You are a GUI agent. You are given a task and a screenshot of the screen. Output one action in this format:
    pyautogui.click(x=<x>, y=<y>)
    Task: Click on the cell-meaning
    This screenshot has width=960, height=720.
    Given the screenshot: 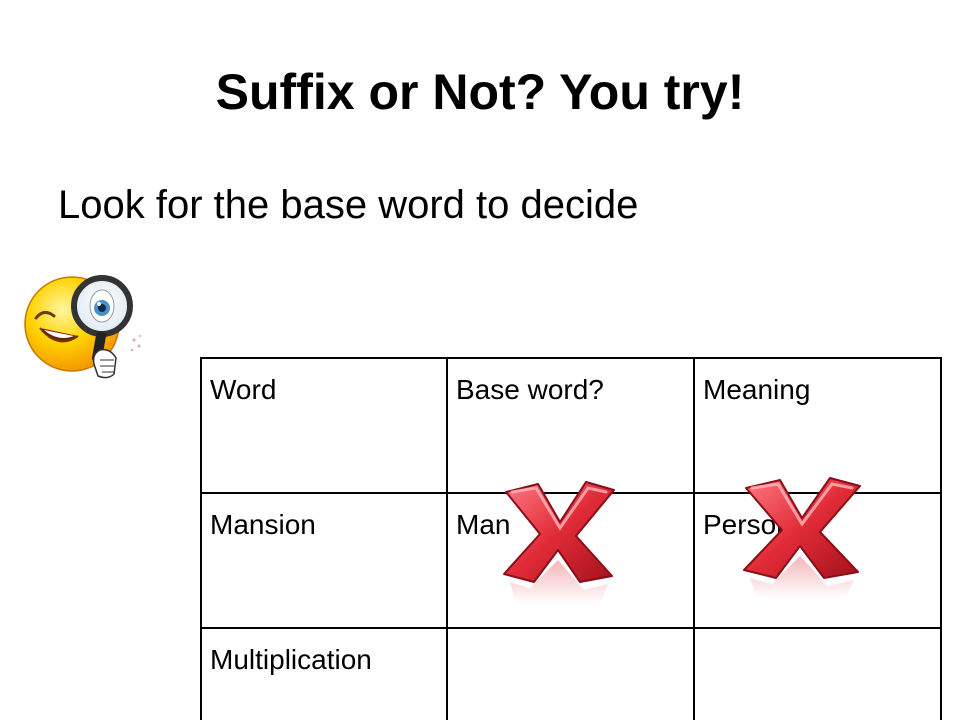 What is the action you would take?
    pyautogui.click(x=817, y=673)
    